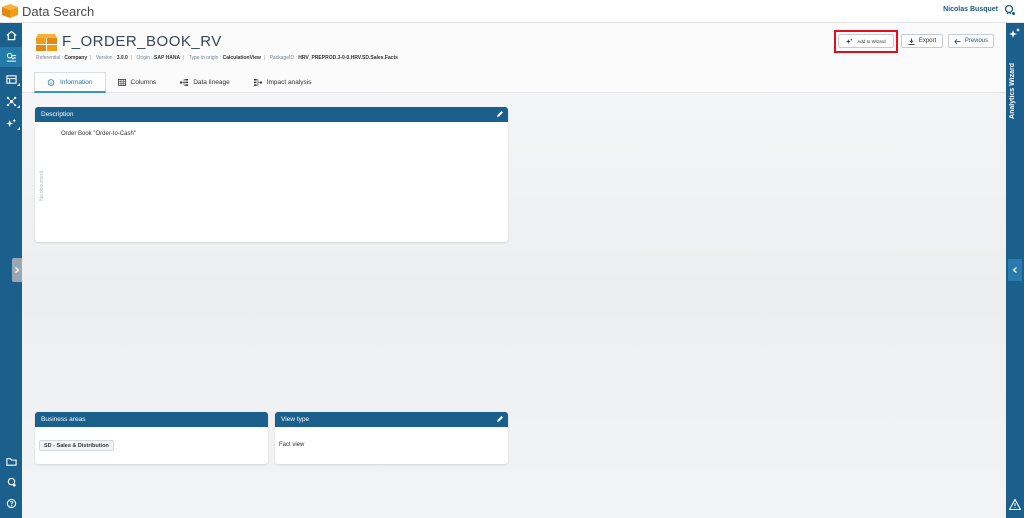 The height and width of the screenshot is (518, 1024). Describe the element at coordinates (348, 58) in the screenshot. I see `meta-value: HRV_PREPROD.3-0-0.HRV.SD.Sales.Facts` at that location.